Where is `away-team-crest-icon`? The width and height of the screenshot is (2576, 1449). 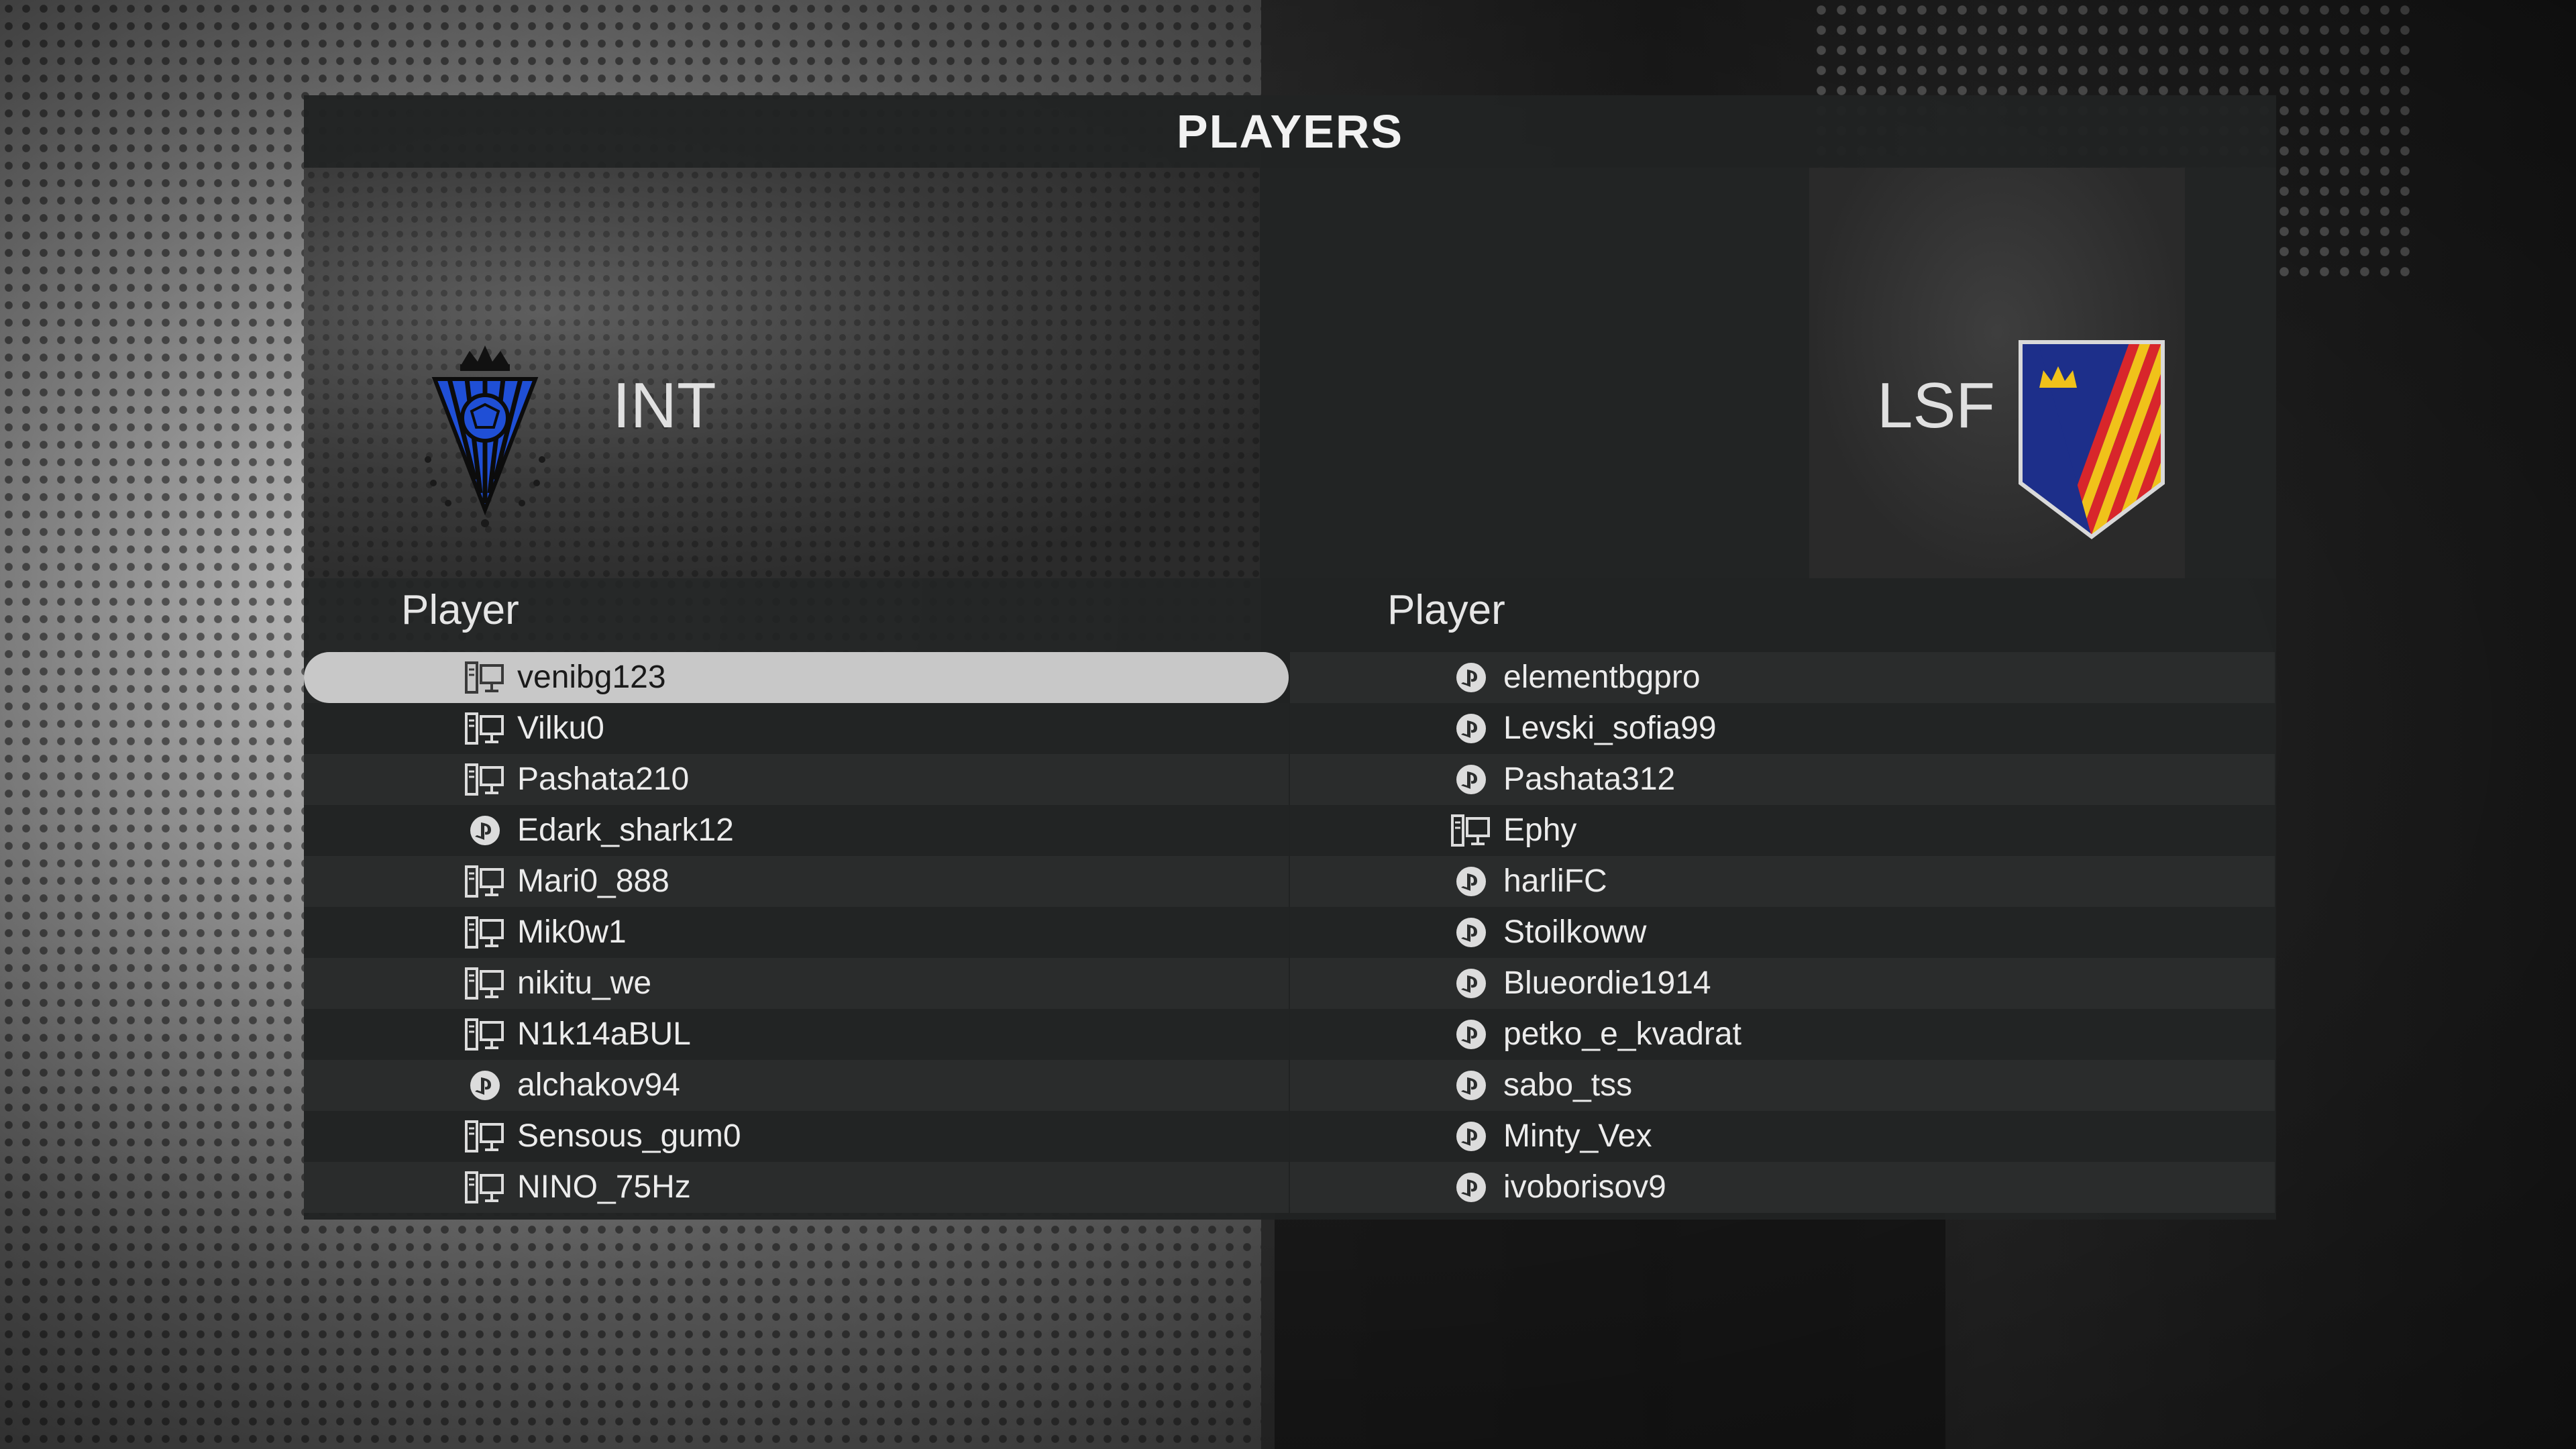 away-team-crest-icon is located at coordinates (2092, 439).